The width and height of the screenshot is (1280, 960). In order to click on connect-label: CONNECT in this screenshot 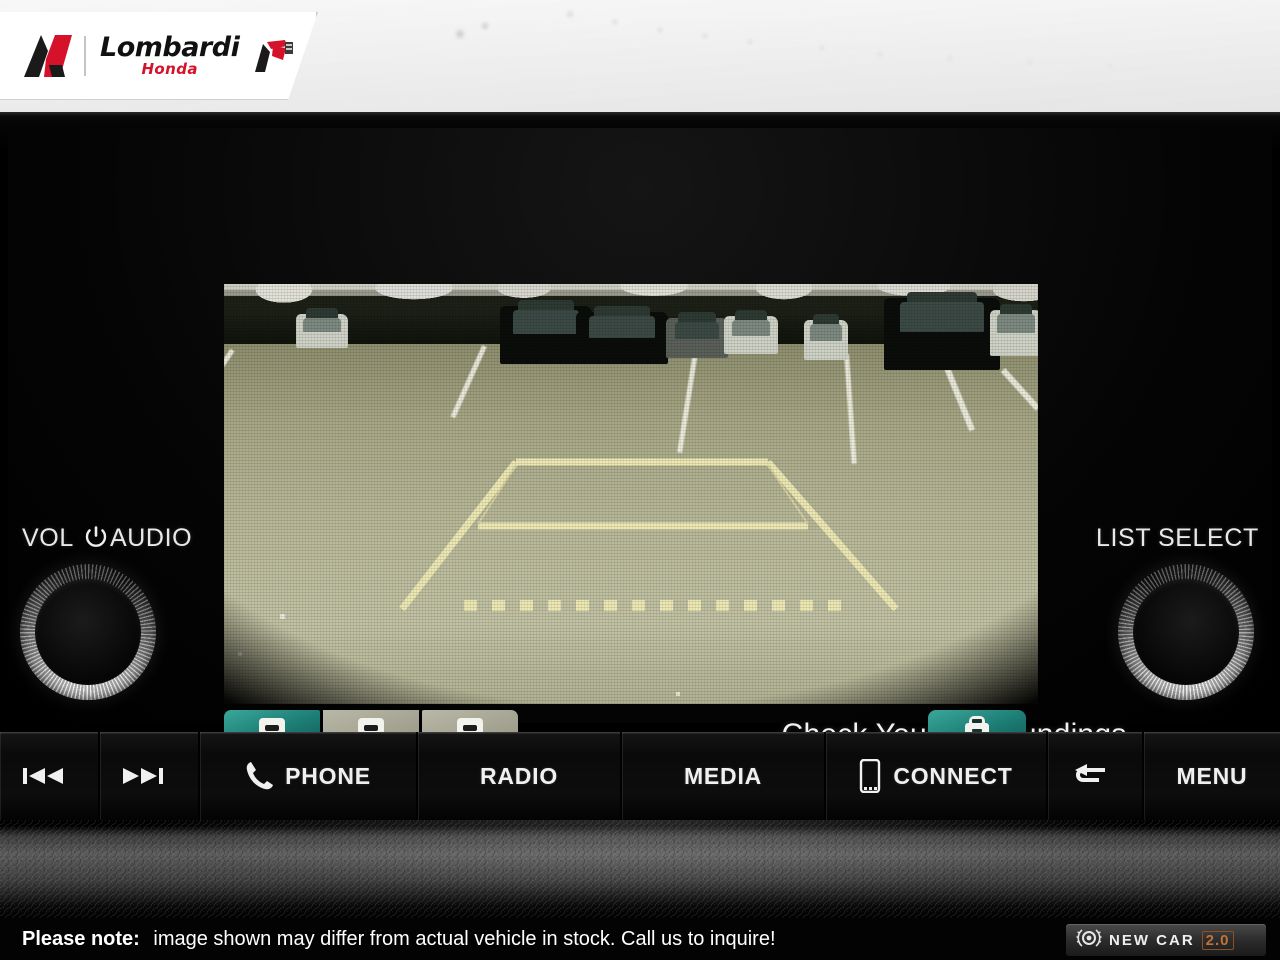, I will do `click(953, 775)`.